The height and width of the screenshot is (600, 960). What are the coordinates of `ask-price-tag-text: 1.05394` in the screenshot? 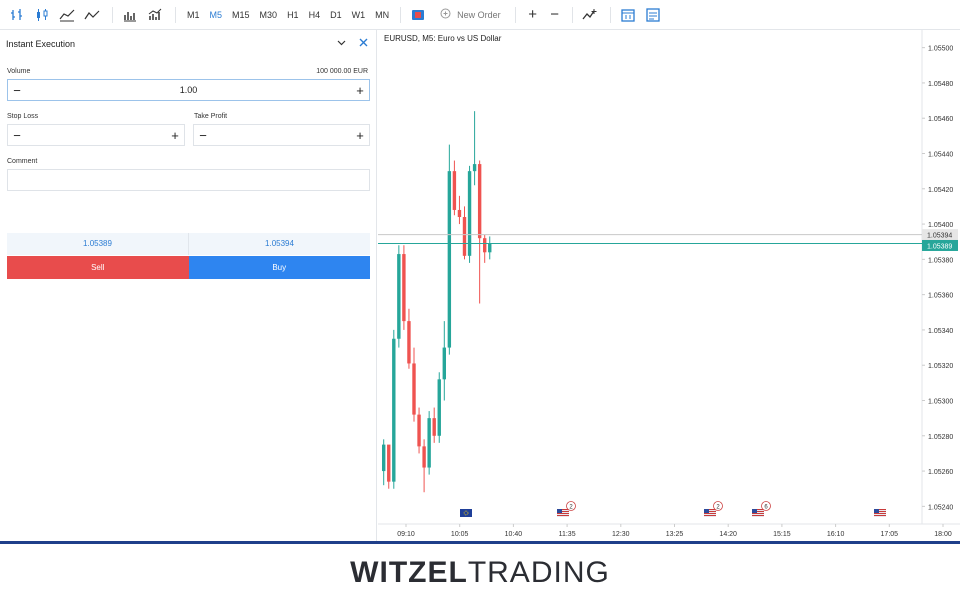 It's located at (939, 236).